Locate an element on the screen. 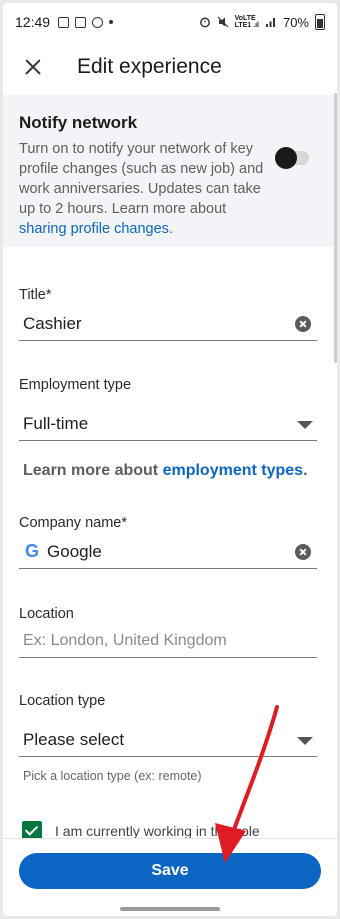 The width and height of the screenshot is (340, 919). location-type-helper: Pick a location type (ex: remote) is located at coordinates (112, 776).